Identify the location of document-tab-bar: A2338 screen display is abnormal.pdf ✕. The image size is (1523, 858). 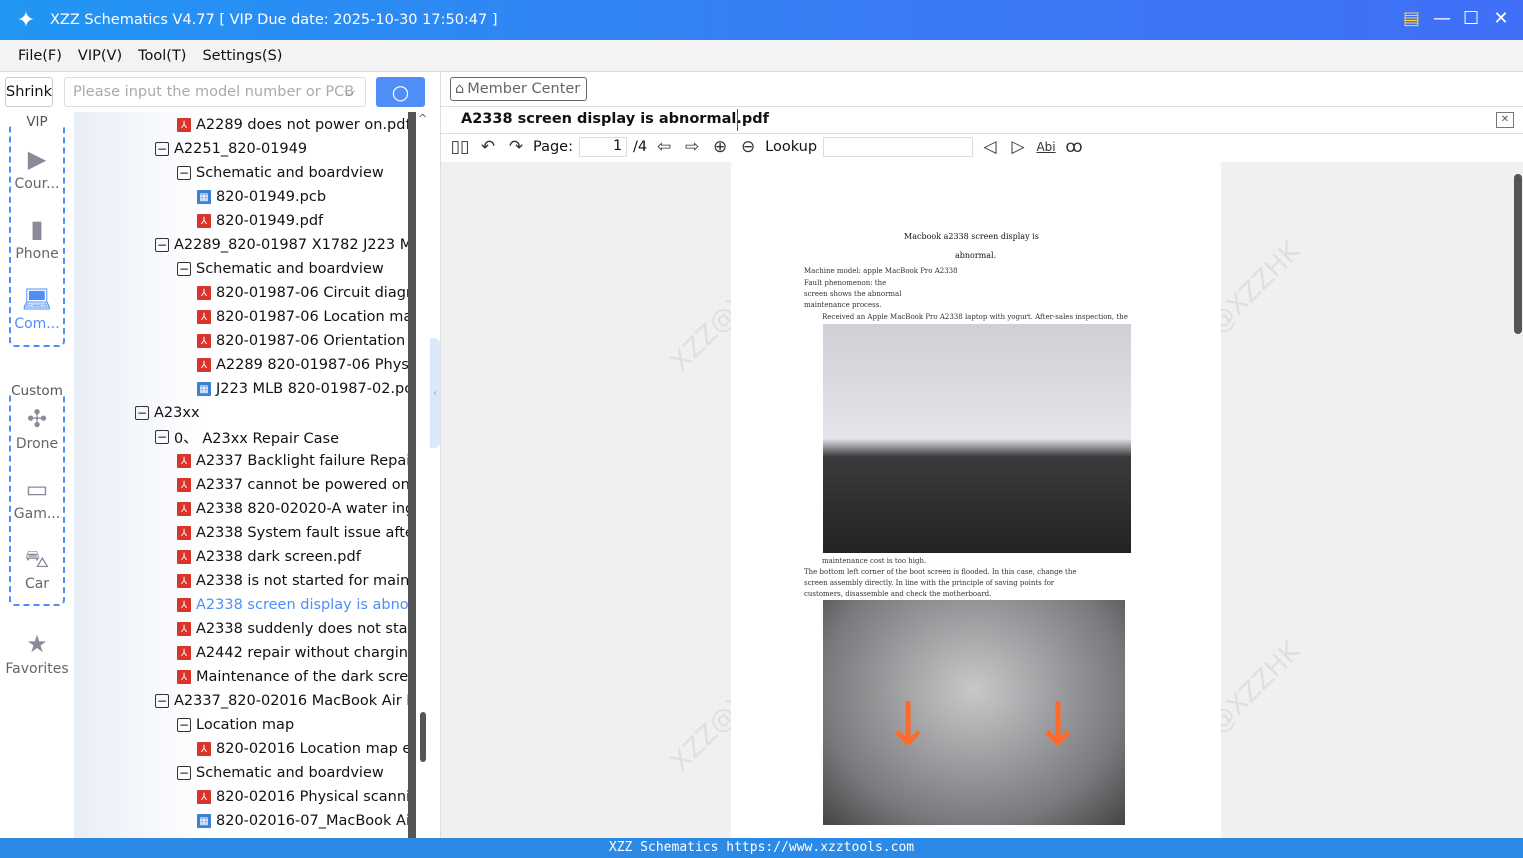
(982, 120).